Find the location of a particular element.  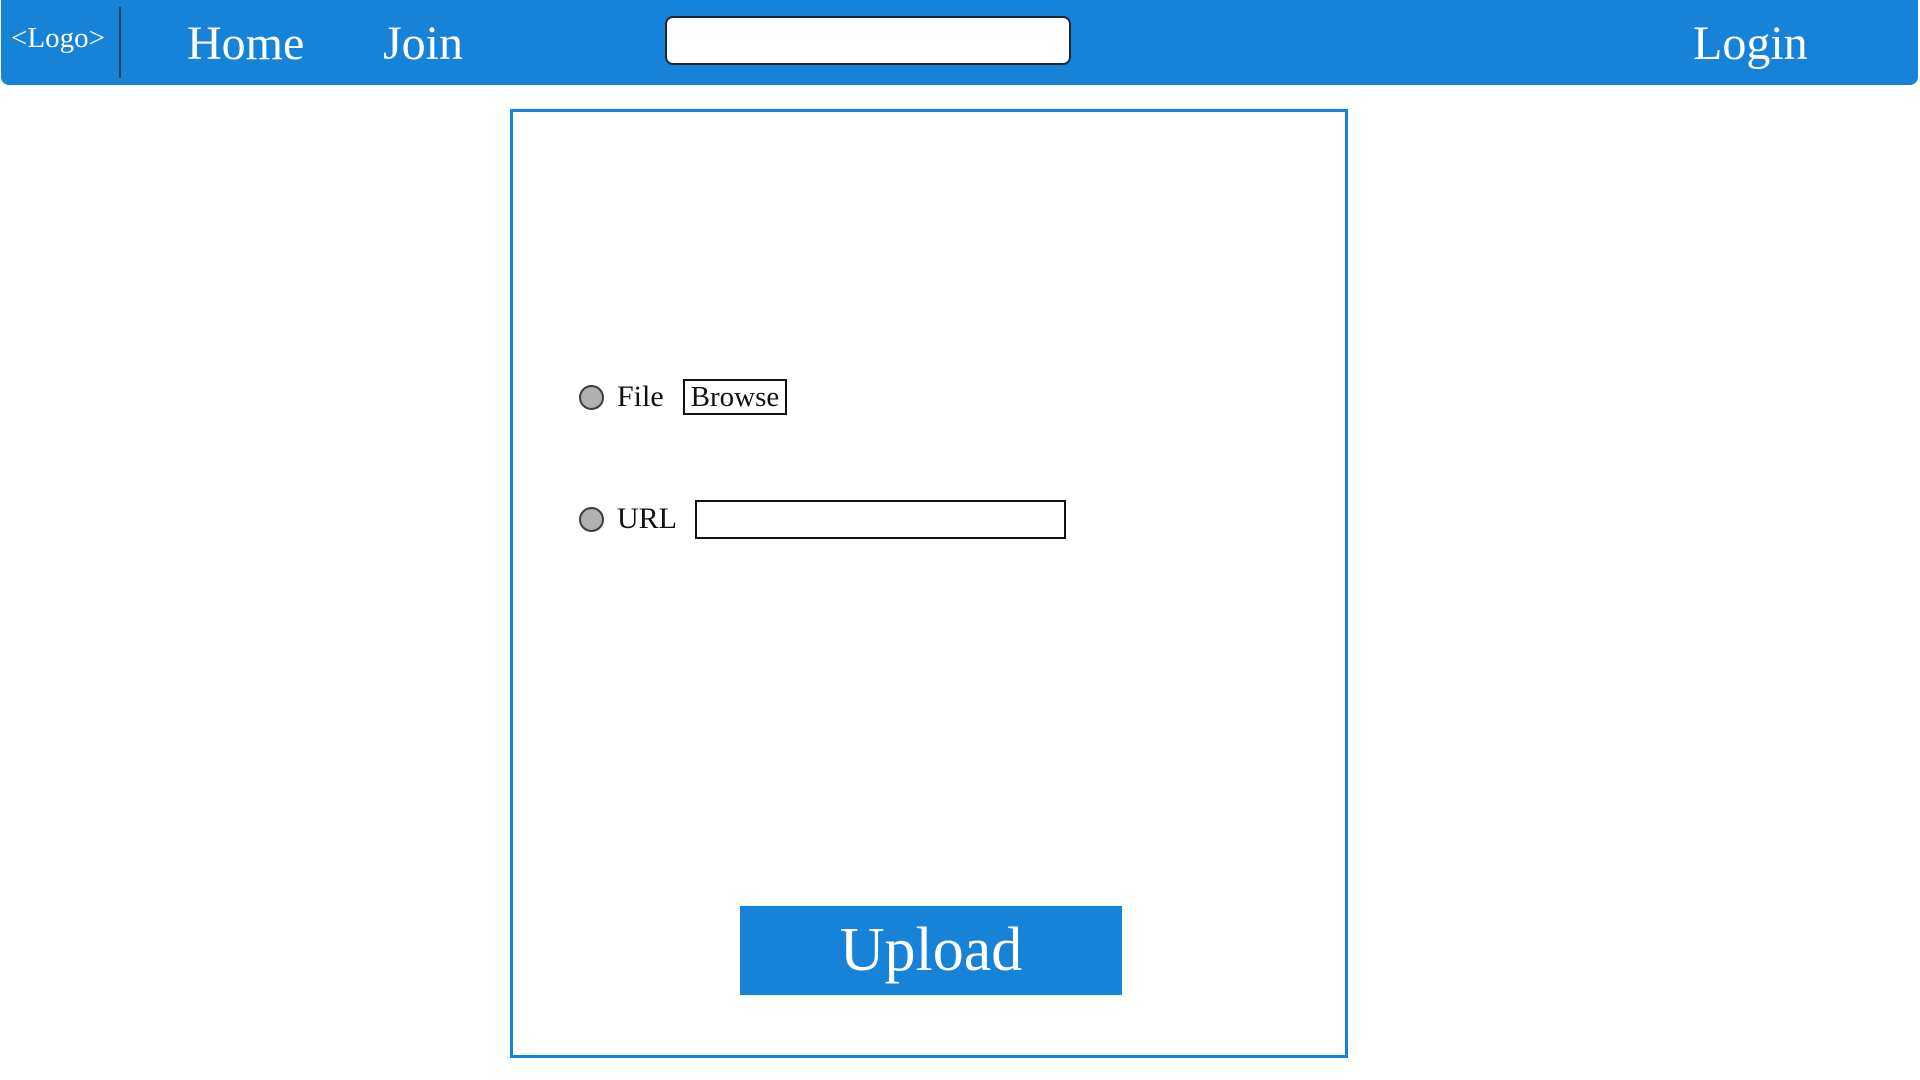

url-option-label: URL is located at coordinates (647, 518).